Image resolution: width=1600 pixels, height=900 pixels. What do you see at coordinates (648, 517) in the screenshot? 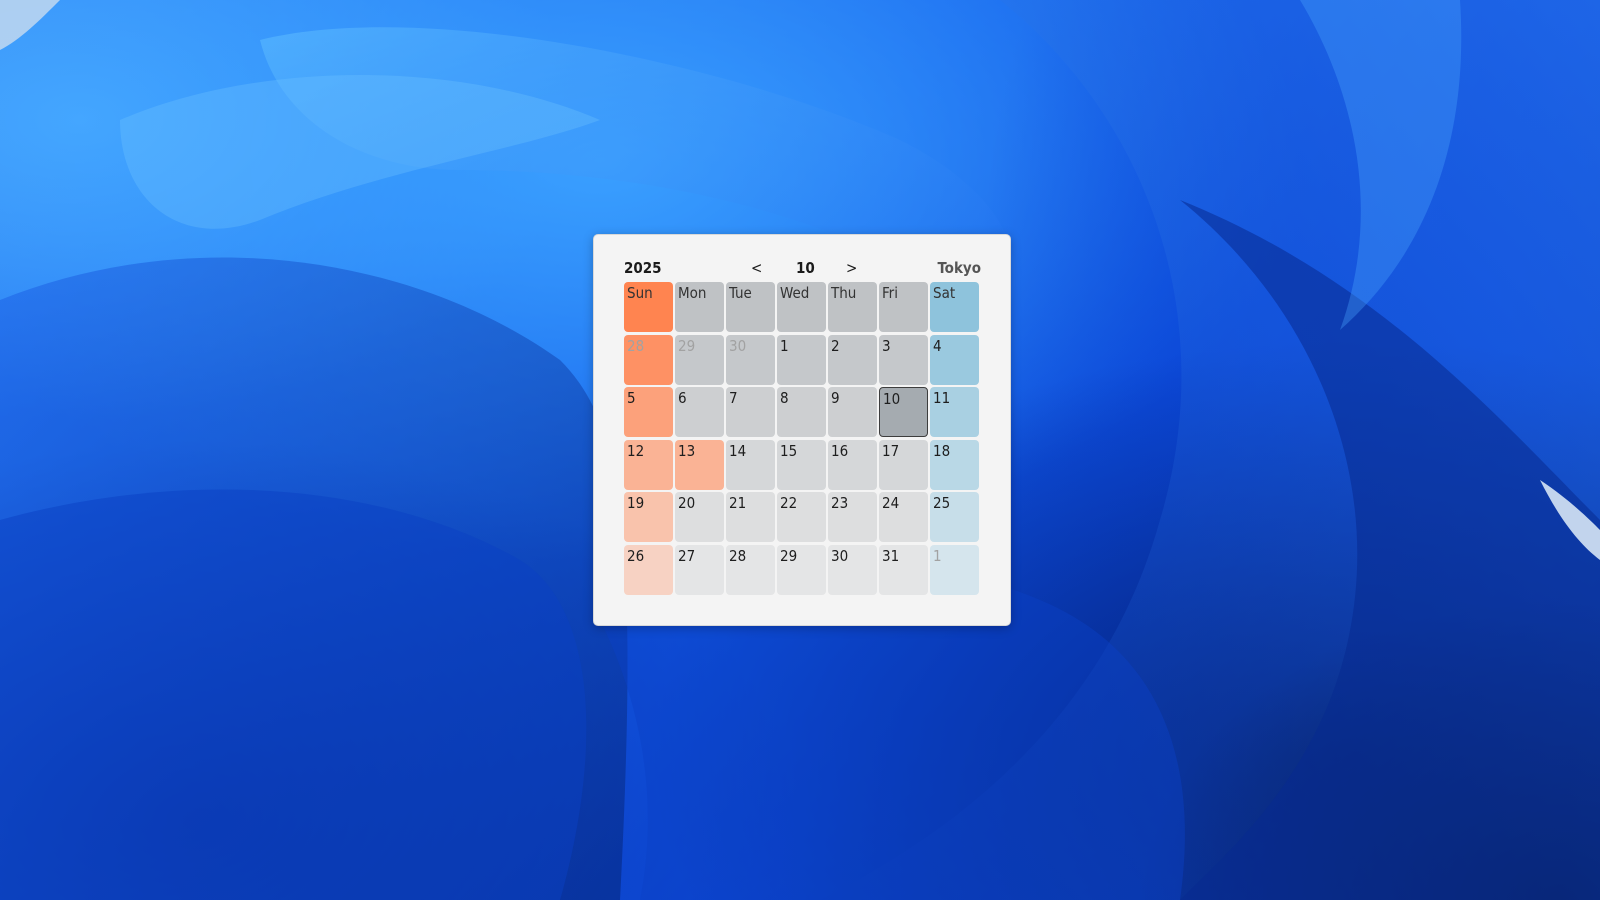
I see `day-cell: 19` at bounding box center [648, 517].